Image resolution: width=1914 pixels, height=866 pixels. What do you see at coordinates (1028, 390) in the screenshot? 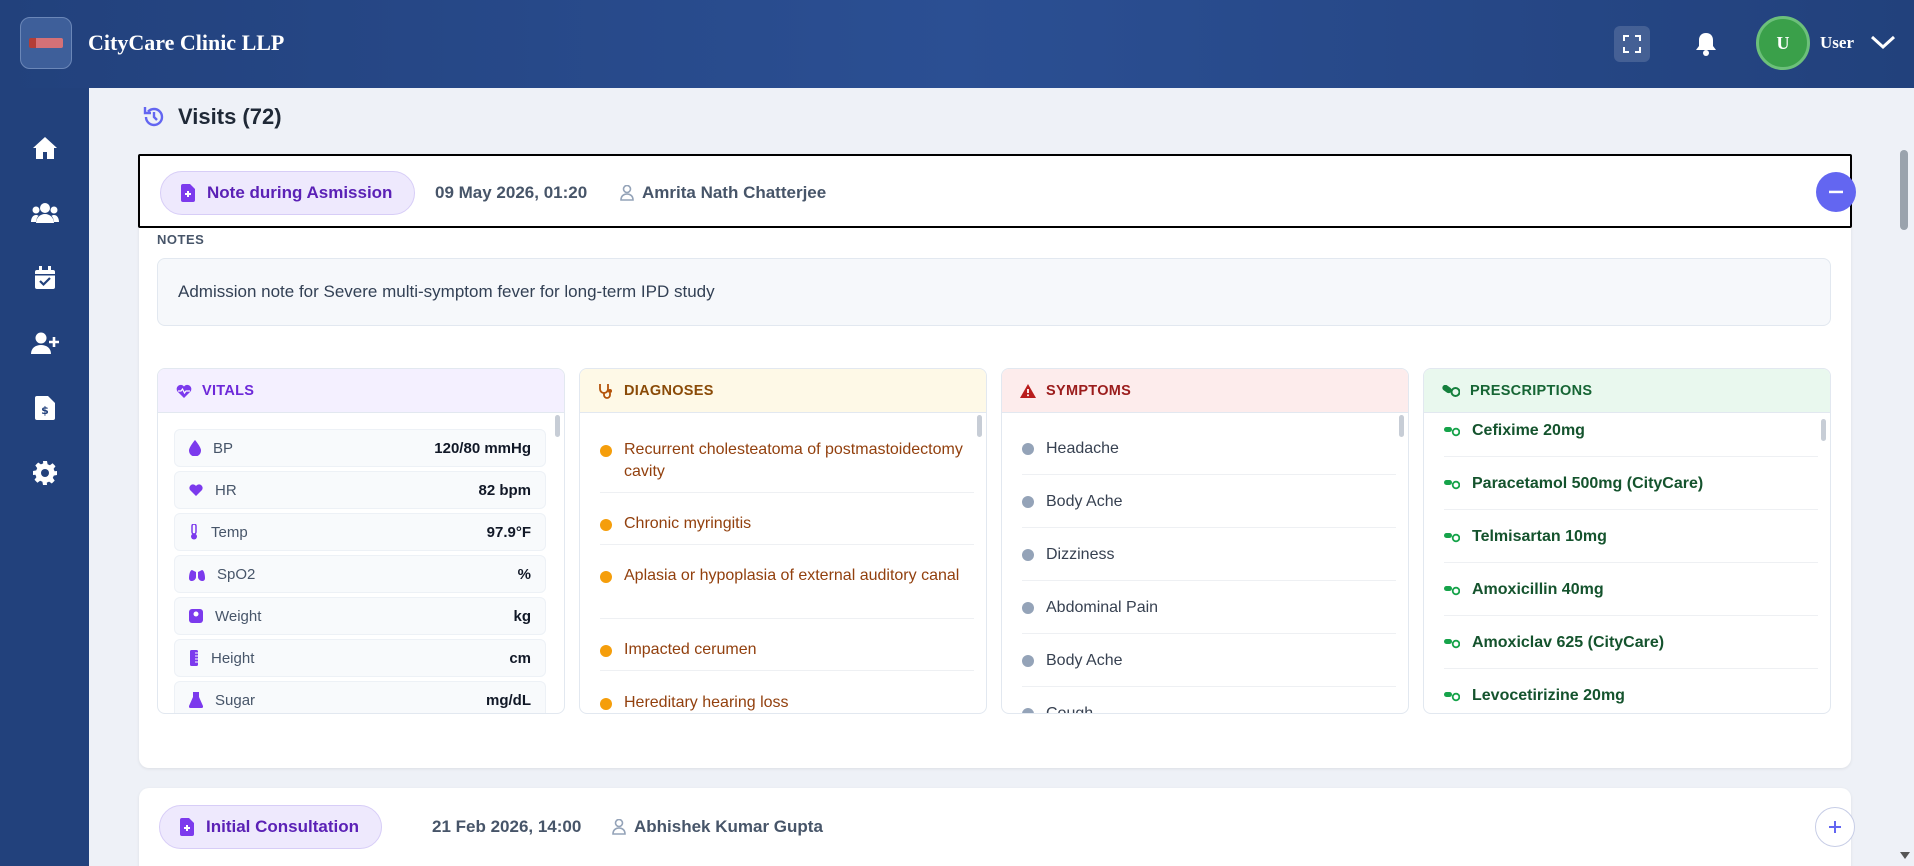
I see `warning-icon` at bounding box center [1028, 390].